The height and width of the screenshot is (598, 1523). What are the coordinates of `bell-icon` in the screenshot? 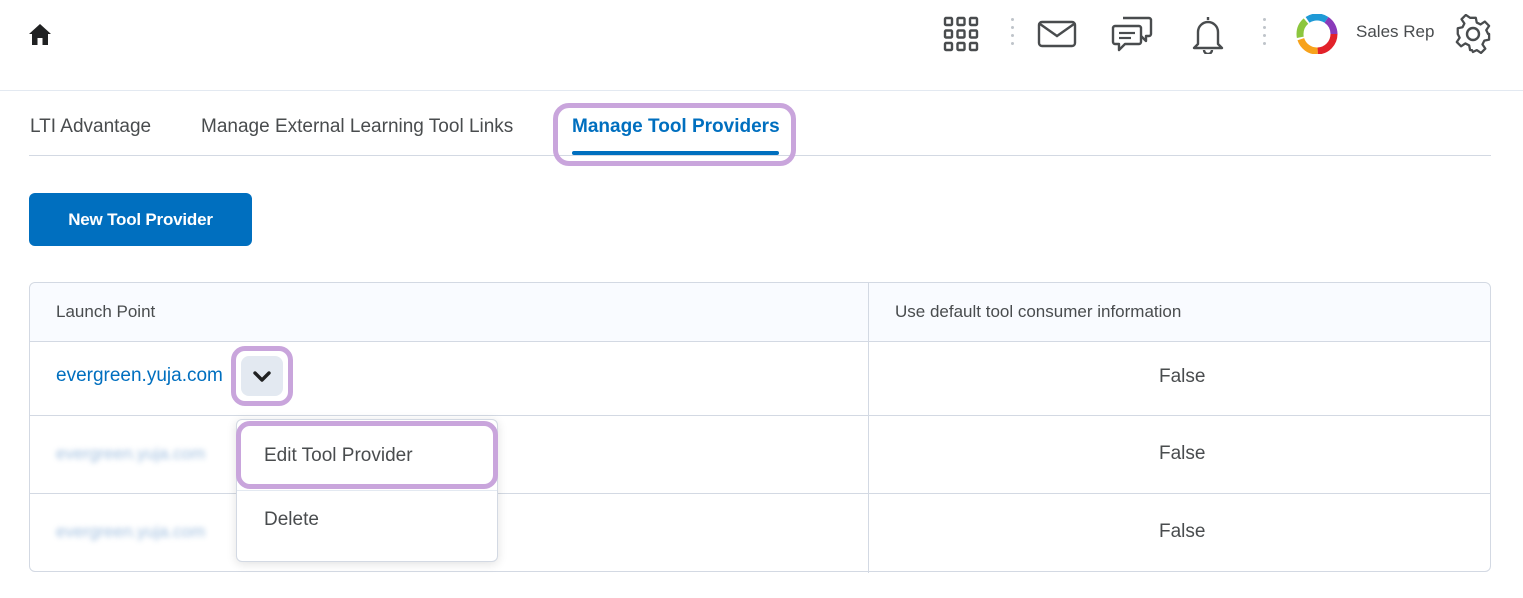 It's located at (1208, 34).